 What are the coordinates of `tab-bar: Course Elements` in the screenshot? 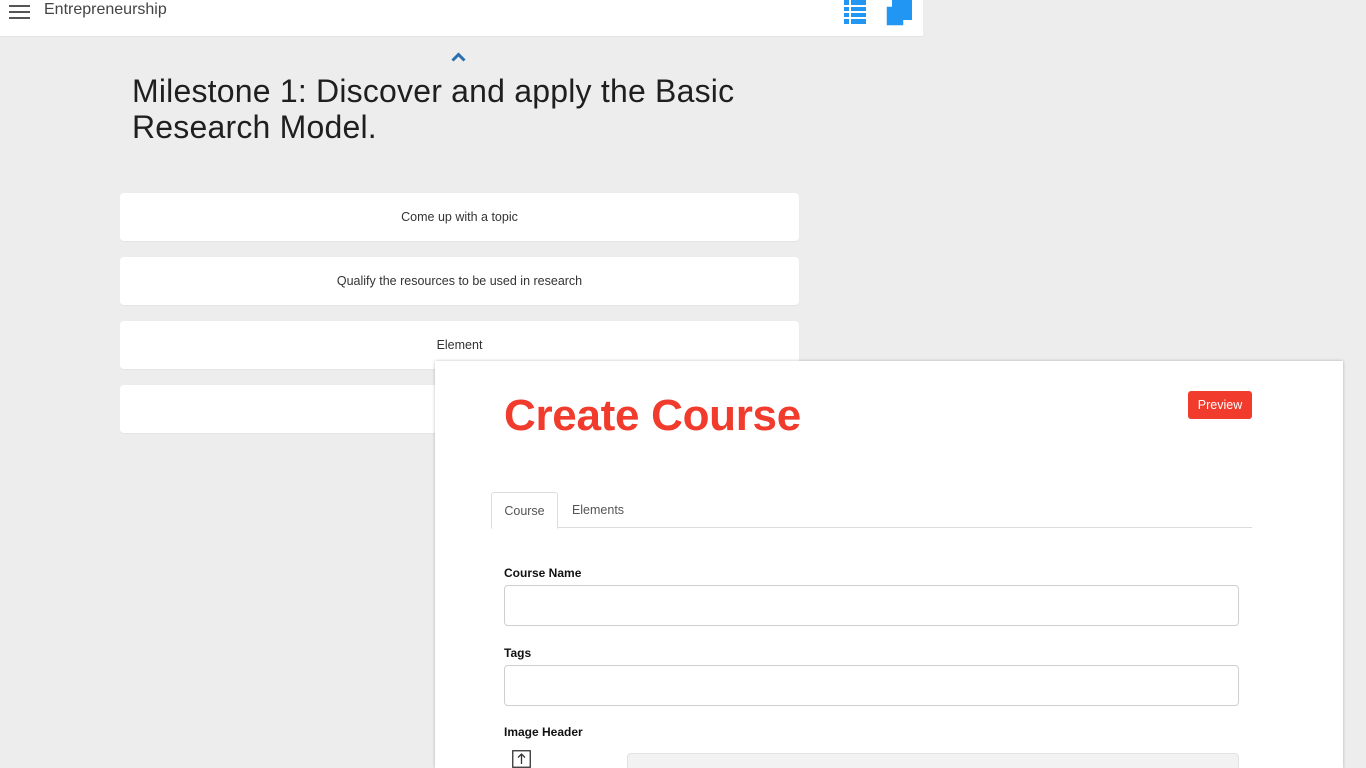 It's located at (871, 510).